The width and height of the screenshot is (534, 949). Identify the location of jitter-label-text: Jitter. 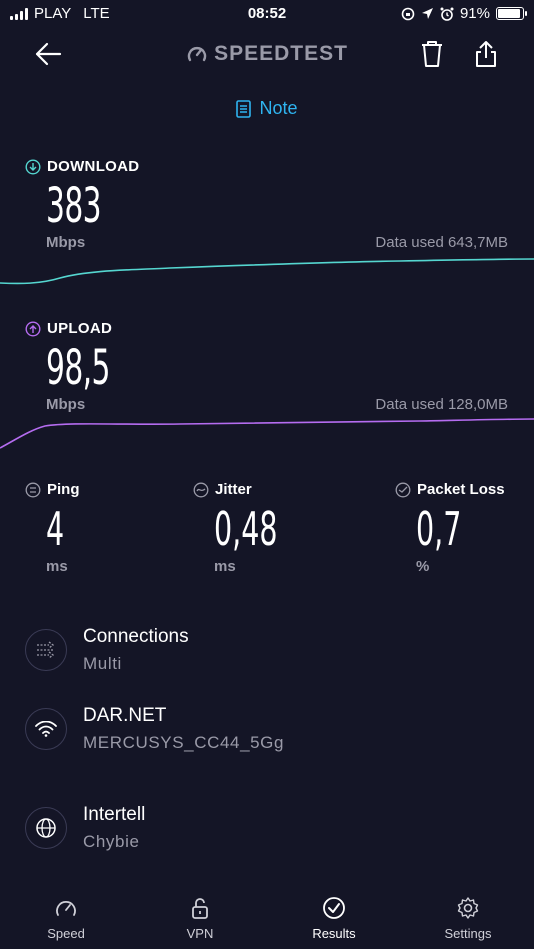
(233, 489).